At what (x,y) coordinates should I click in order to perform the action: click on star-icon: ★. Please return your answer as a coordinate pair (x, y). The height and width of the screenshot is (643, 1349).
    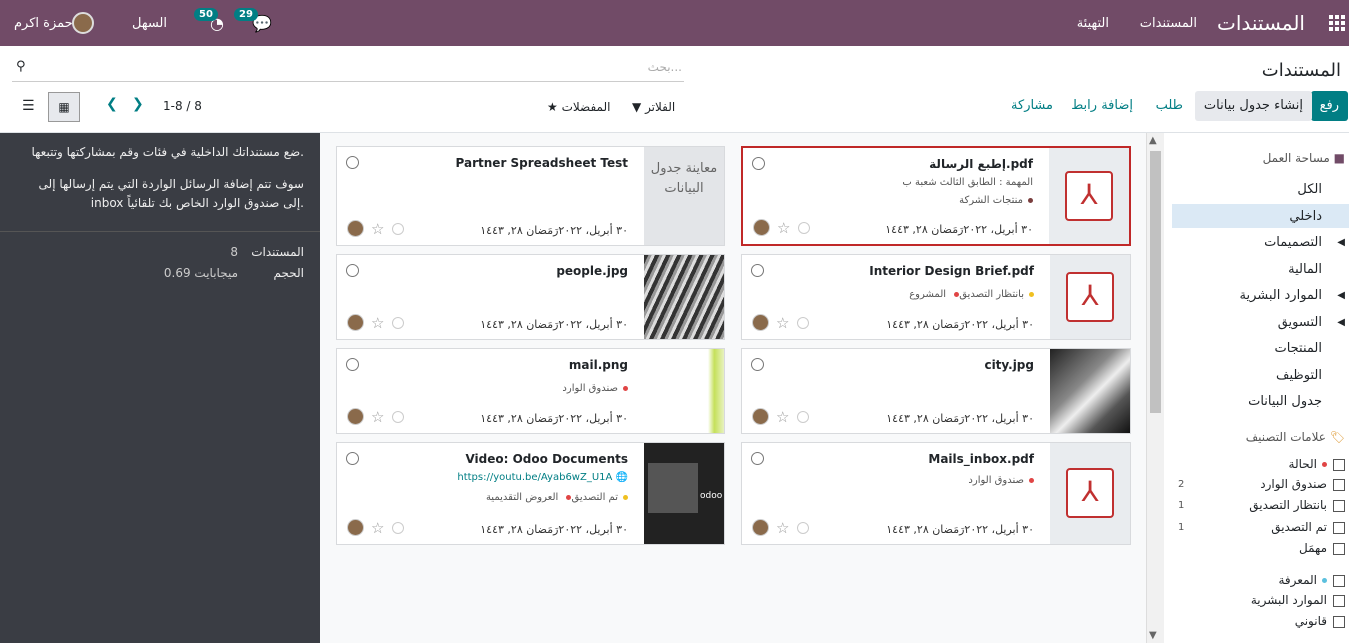
    Looking at the image, I should click on (552, 107).